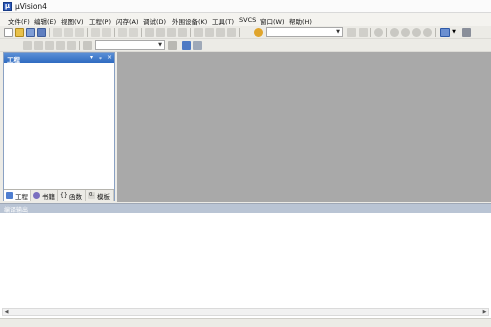 This screenshot has height=327, width=491. Describe the element at coordinates (186, 45) in the screenshot. I see `manage-components-icon` at that location.